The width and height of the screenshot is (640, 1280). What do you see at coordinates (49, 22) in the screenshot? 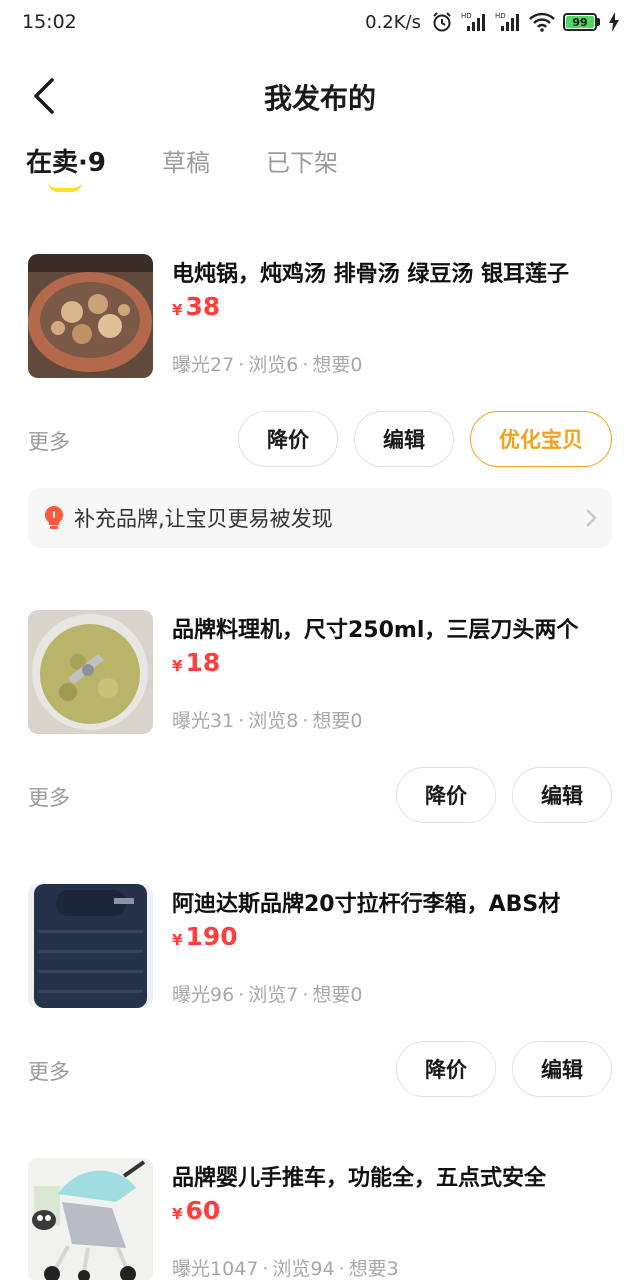
I see `status-time: 15:02` at bounding box center [49, 22].